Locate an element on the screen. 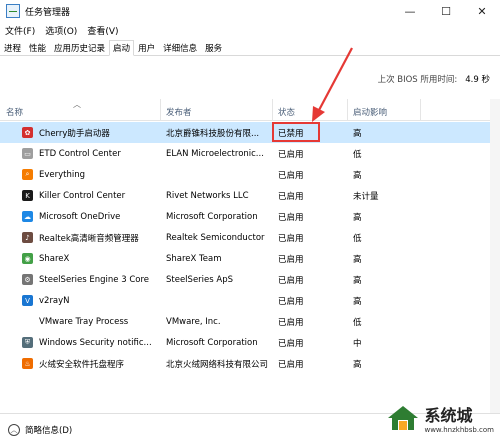 This screenshot has height=445, width=500. watermark-url: www.hnzkhbsb.com is located at coordinates (459, 430).